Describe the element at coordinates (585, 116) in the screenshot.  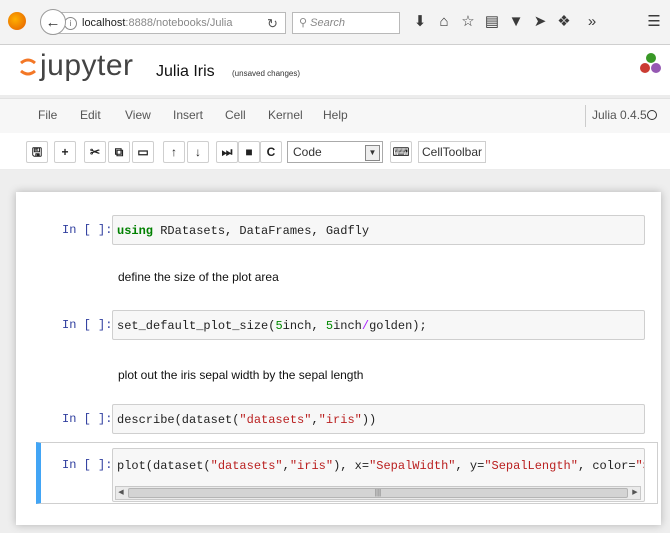
I see `kernel-divider` at that location.